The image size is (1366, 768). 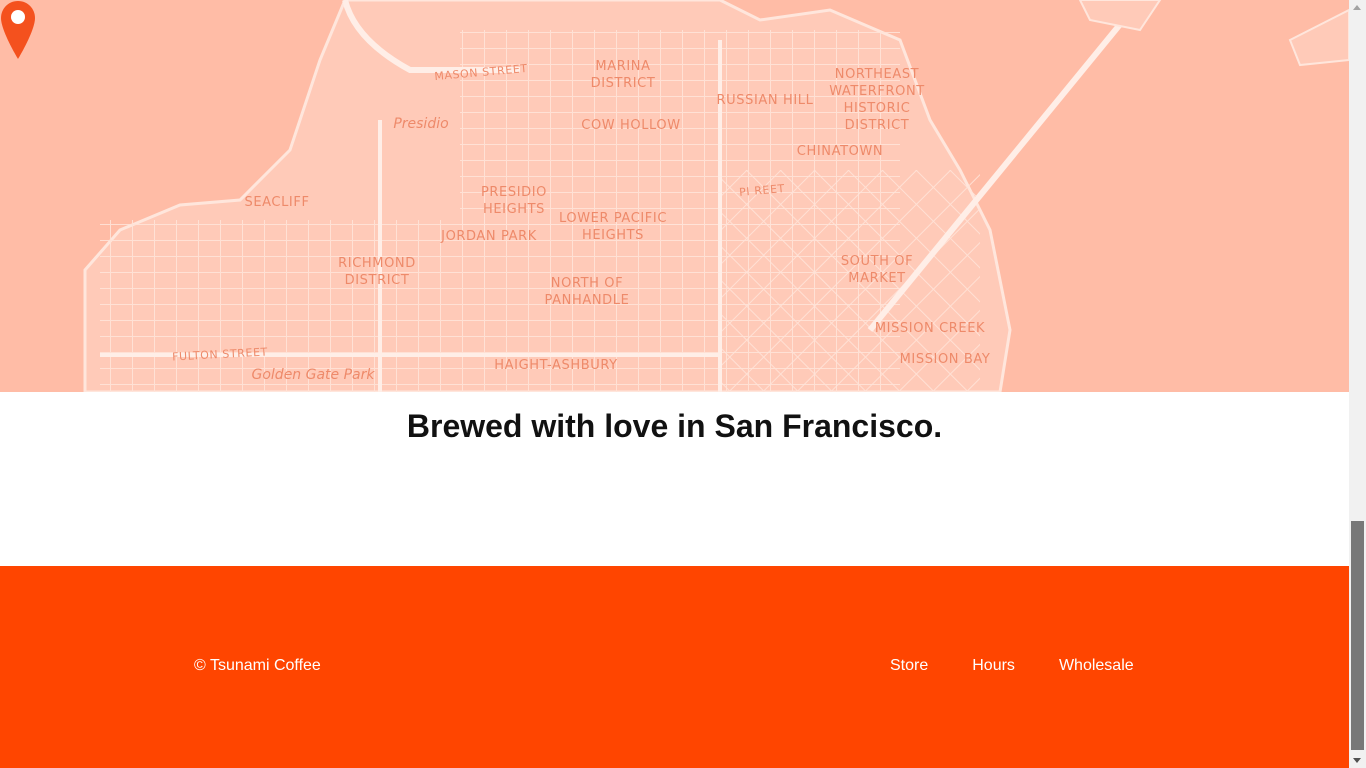 What do you see at coordinates (1357, 760) in the screenshot?
I see `scroll-down-arrow-icon` at bounding box center [1357, 760].